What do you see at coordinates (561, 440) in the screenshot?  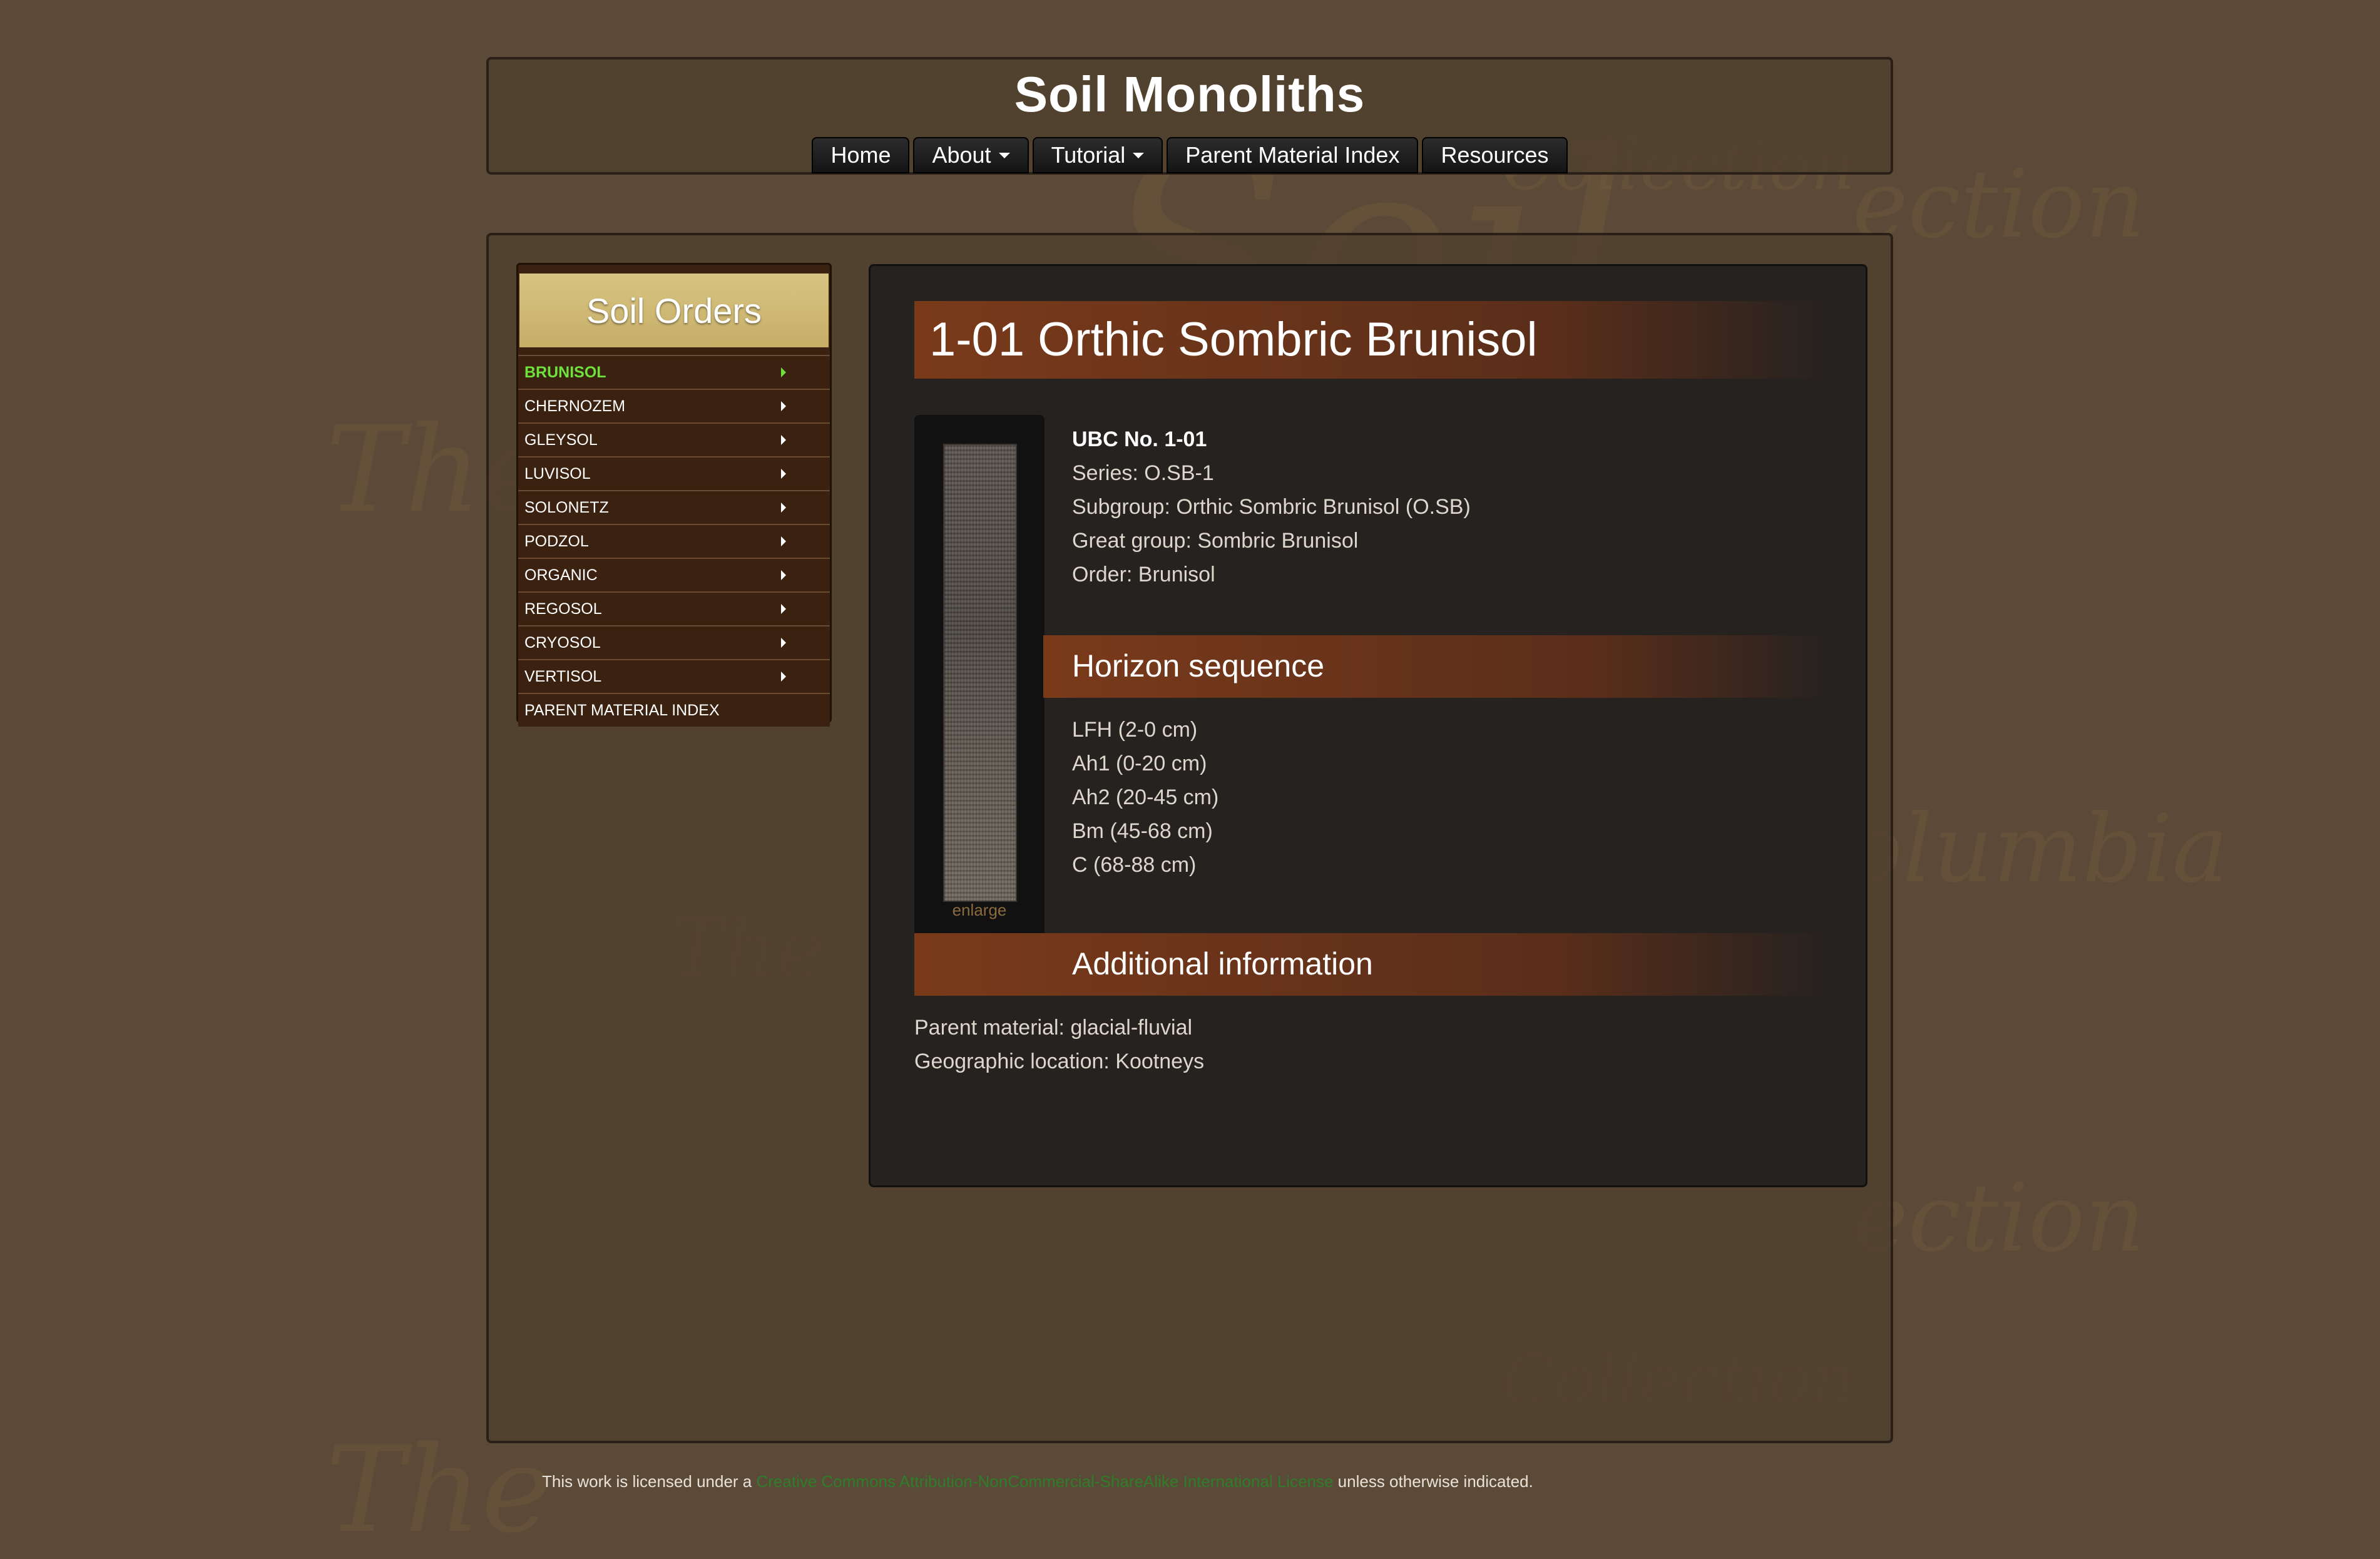 I see `sidebar-item-label: GLEYSOL` at bounding box center [561, 440].